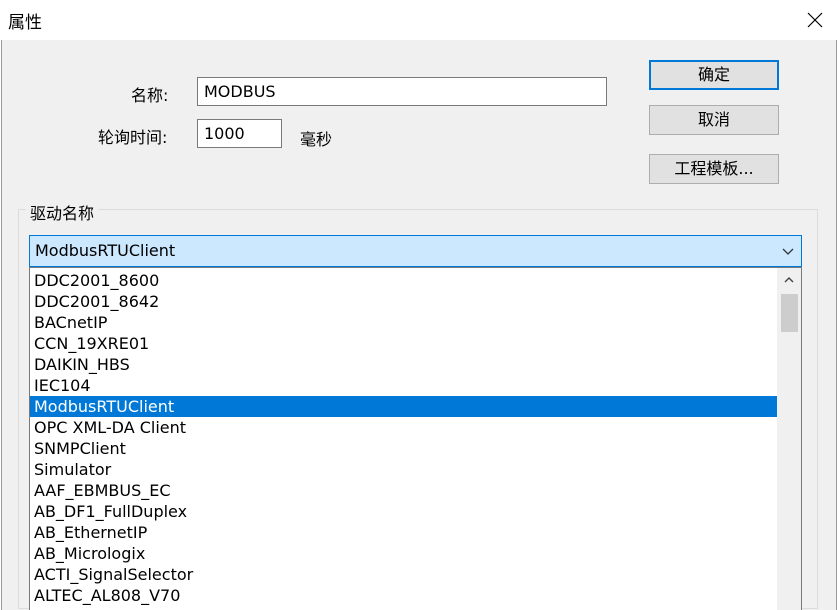 The width and height of the screenshot is (838, 610). Describe the element at coordinates (403, 553) in the screenshot. I see `driver-list-item: AB_Micrologix` at that location.